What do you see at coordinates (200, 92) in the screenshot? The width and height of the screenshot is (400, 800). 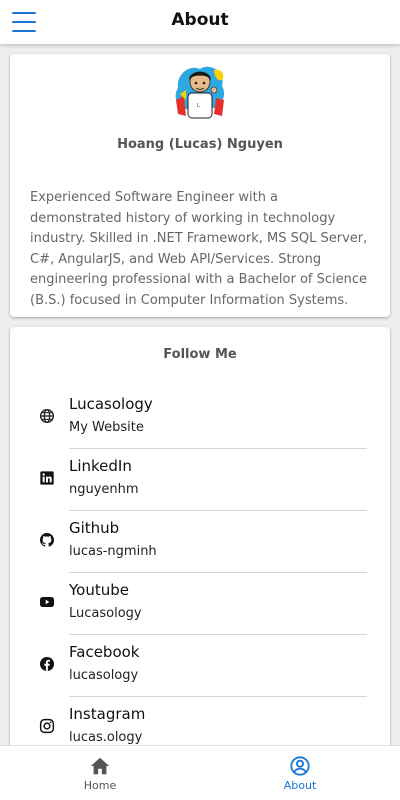 I see `avatar: L` at bounding box center [200, 92].